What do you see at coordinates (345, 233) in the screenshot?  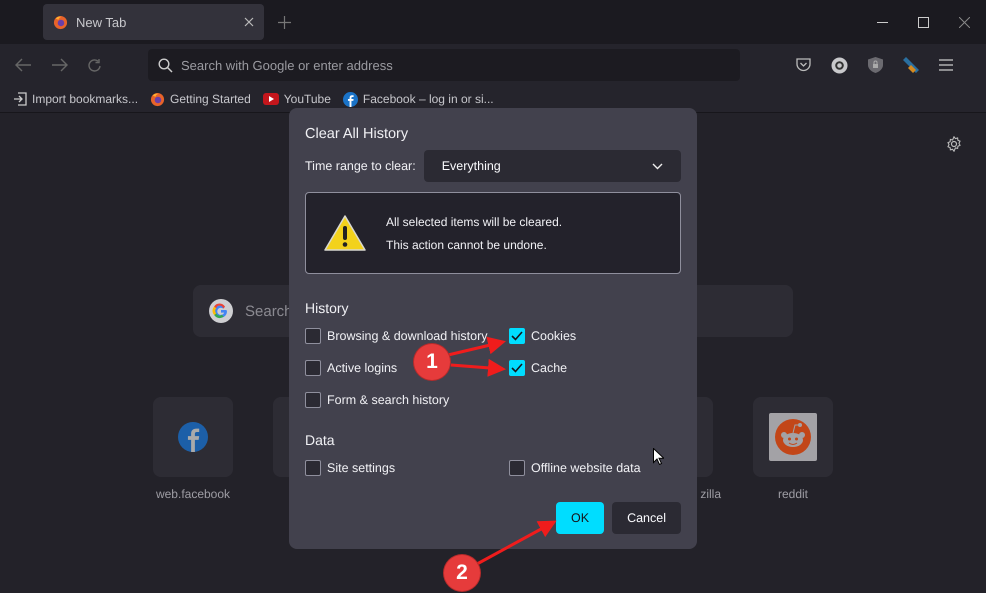 I see `warning-icon` at bounding box center [345, 233].